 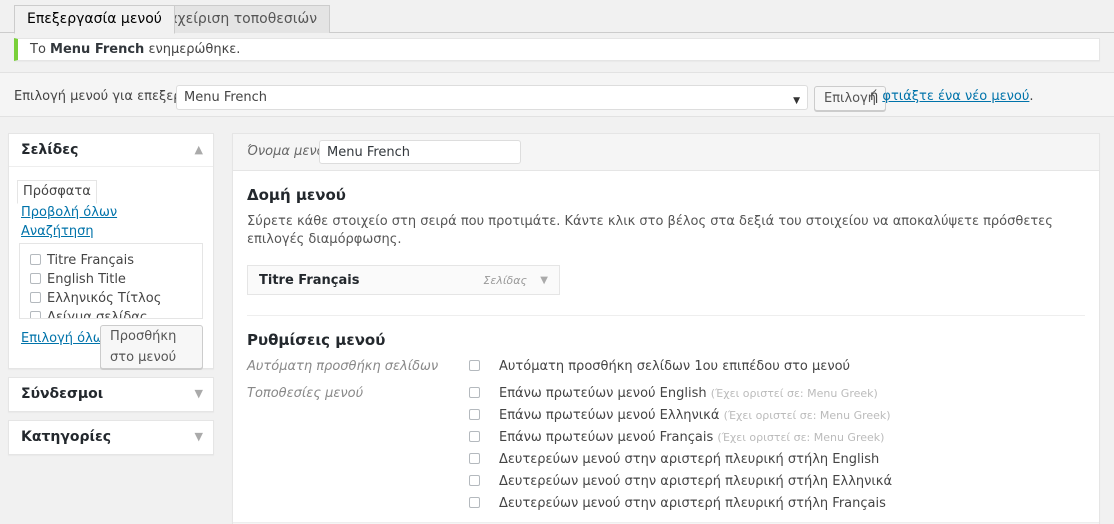 What do you see at coordinates (192, 49) in the screenshot?
I see `notice-suffix: ενημερώθηκε.` at bounding box center [192, 49].